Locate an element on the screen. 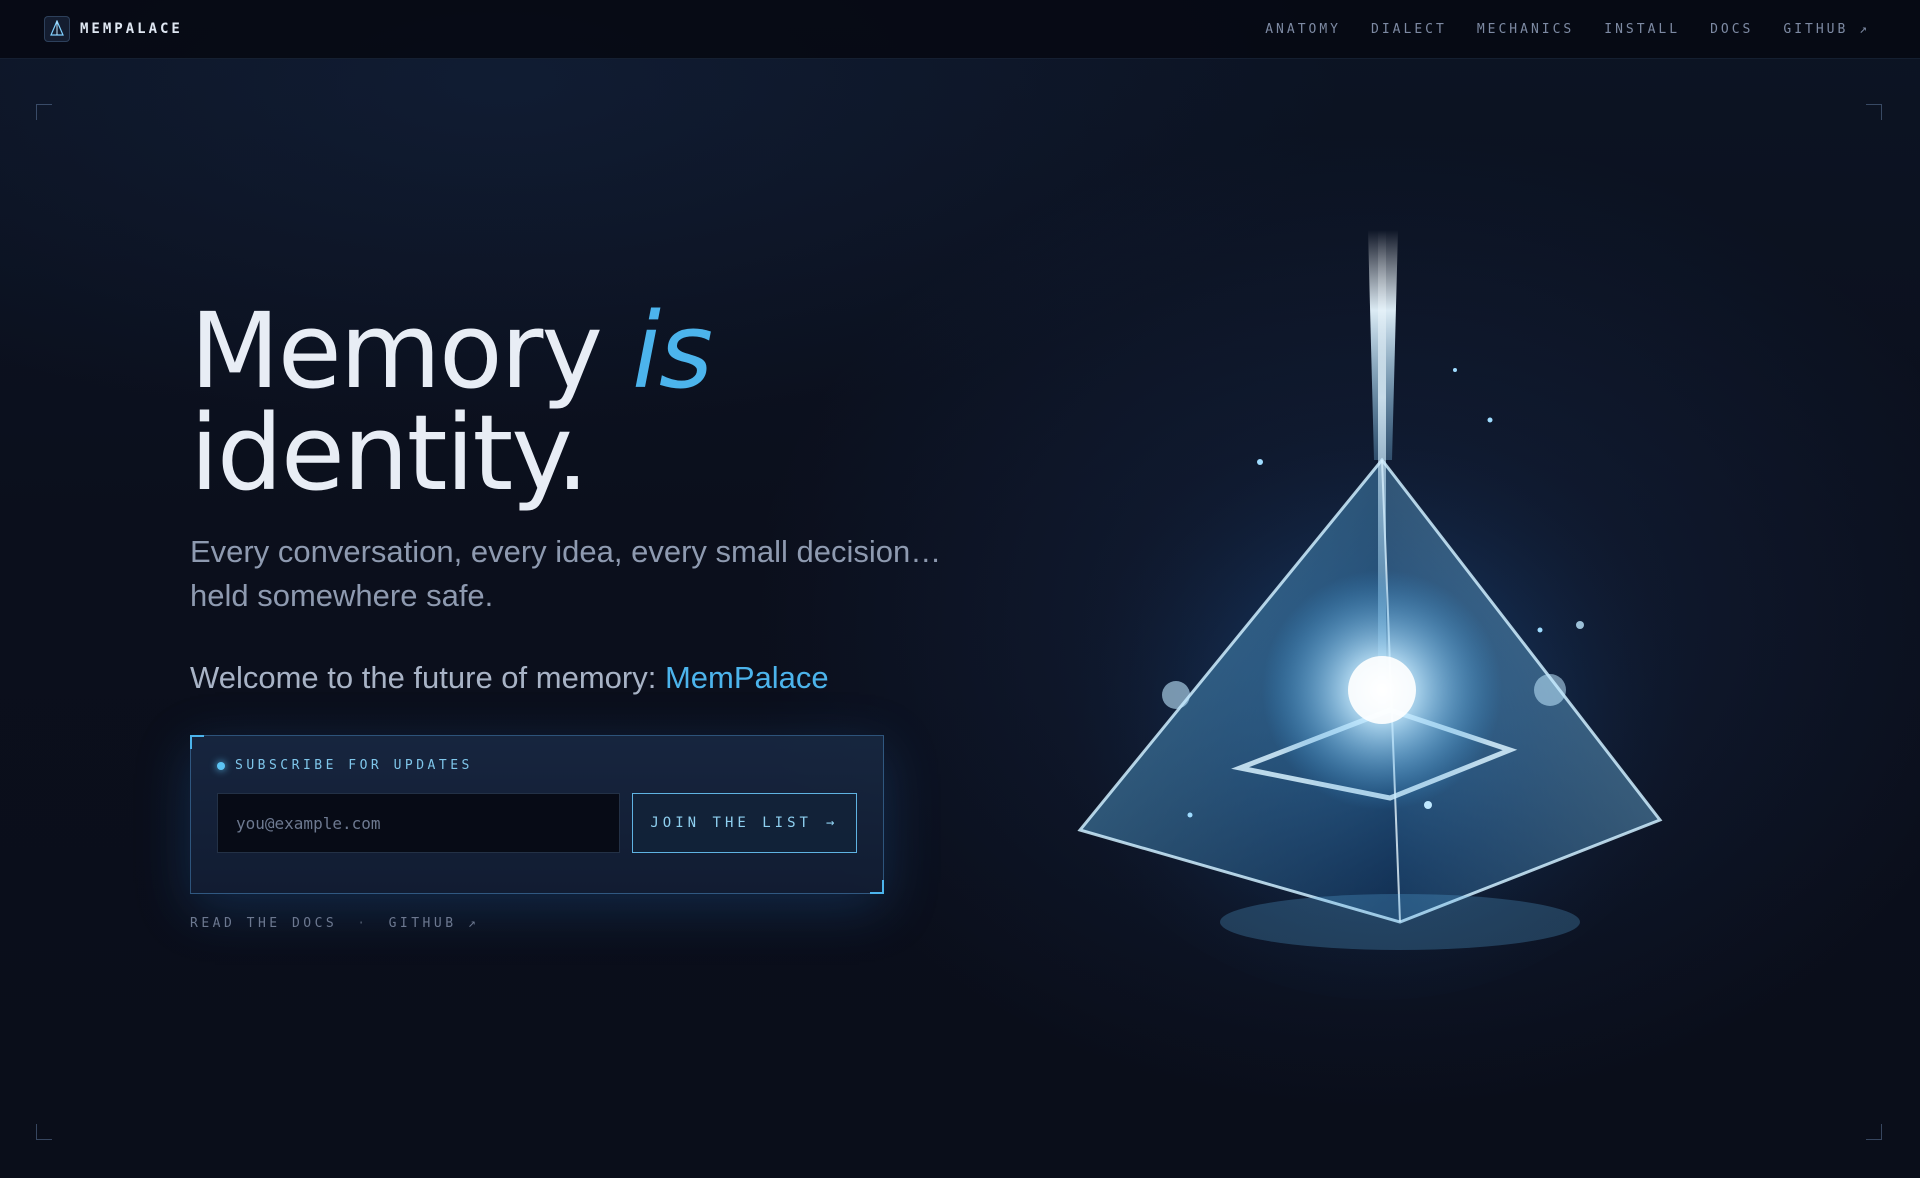 This screenshot has height=1178, width=1920. corner-bracket-bottom-right is located at coordinates (1874, 1132).